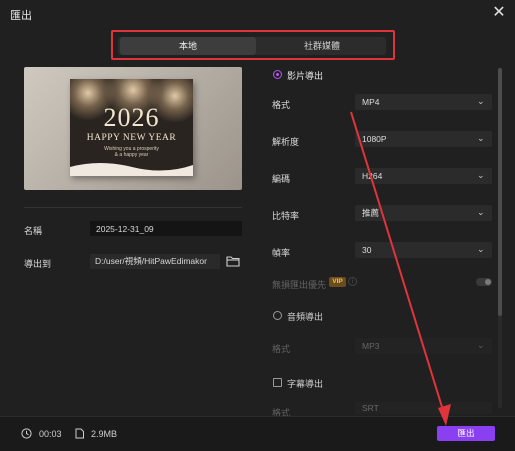 Image resolution: width=515 pixels, height=451 pixels. I want to click on export-button: 匯出, so click(466, 433).